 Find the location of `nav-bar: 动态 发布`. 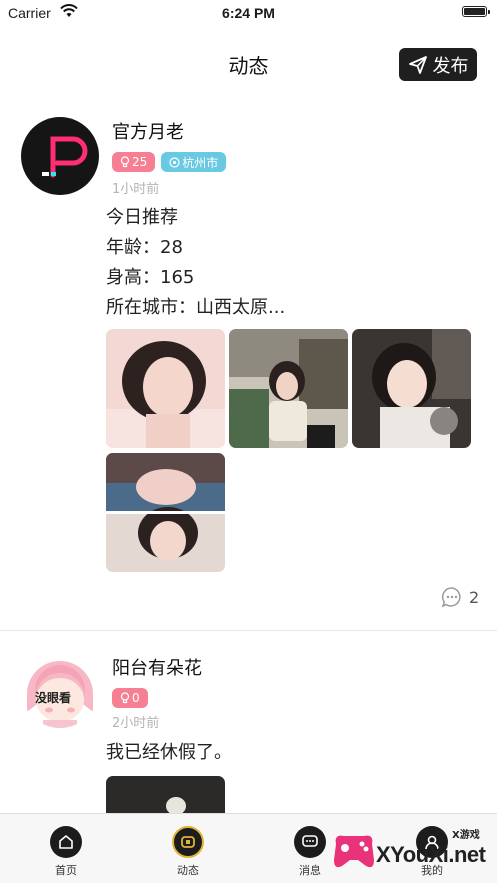

nav-bar: 动态 发布 is located at coordinates (248, 64).